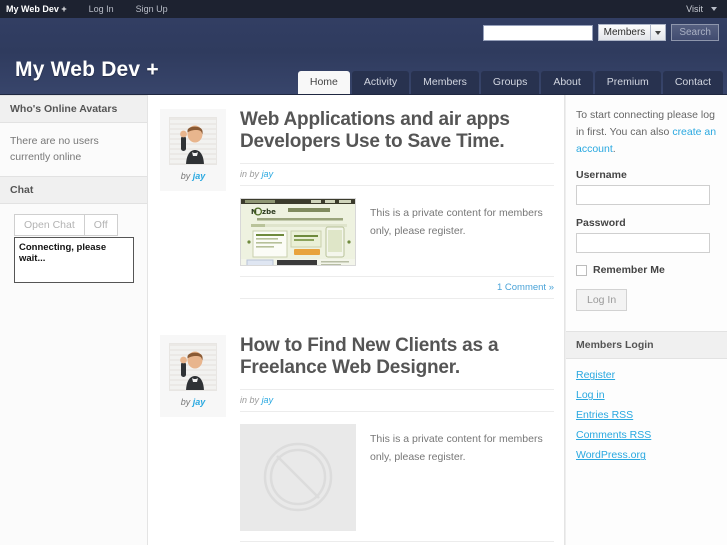 Image resolution: width=727 pixels, height=545 pixels. Describe the element at coordinates (73, 189) in the screenshot. I see `widget-title-chat: Chat` at that location.